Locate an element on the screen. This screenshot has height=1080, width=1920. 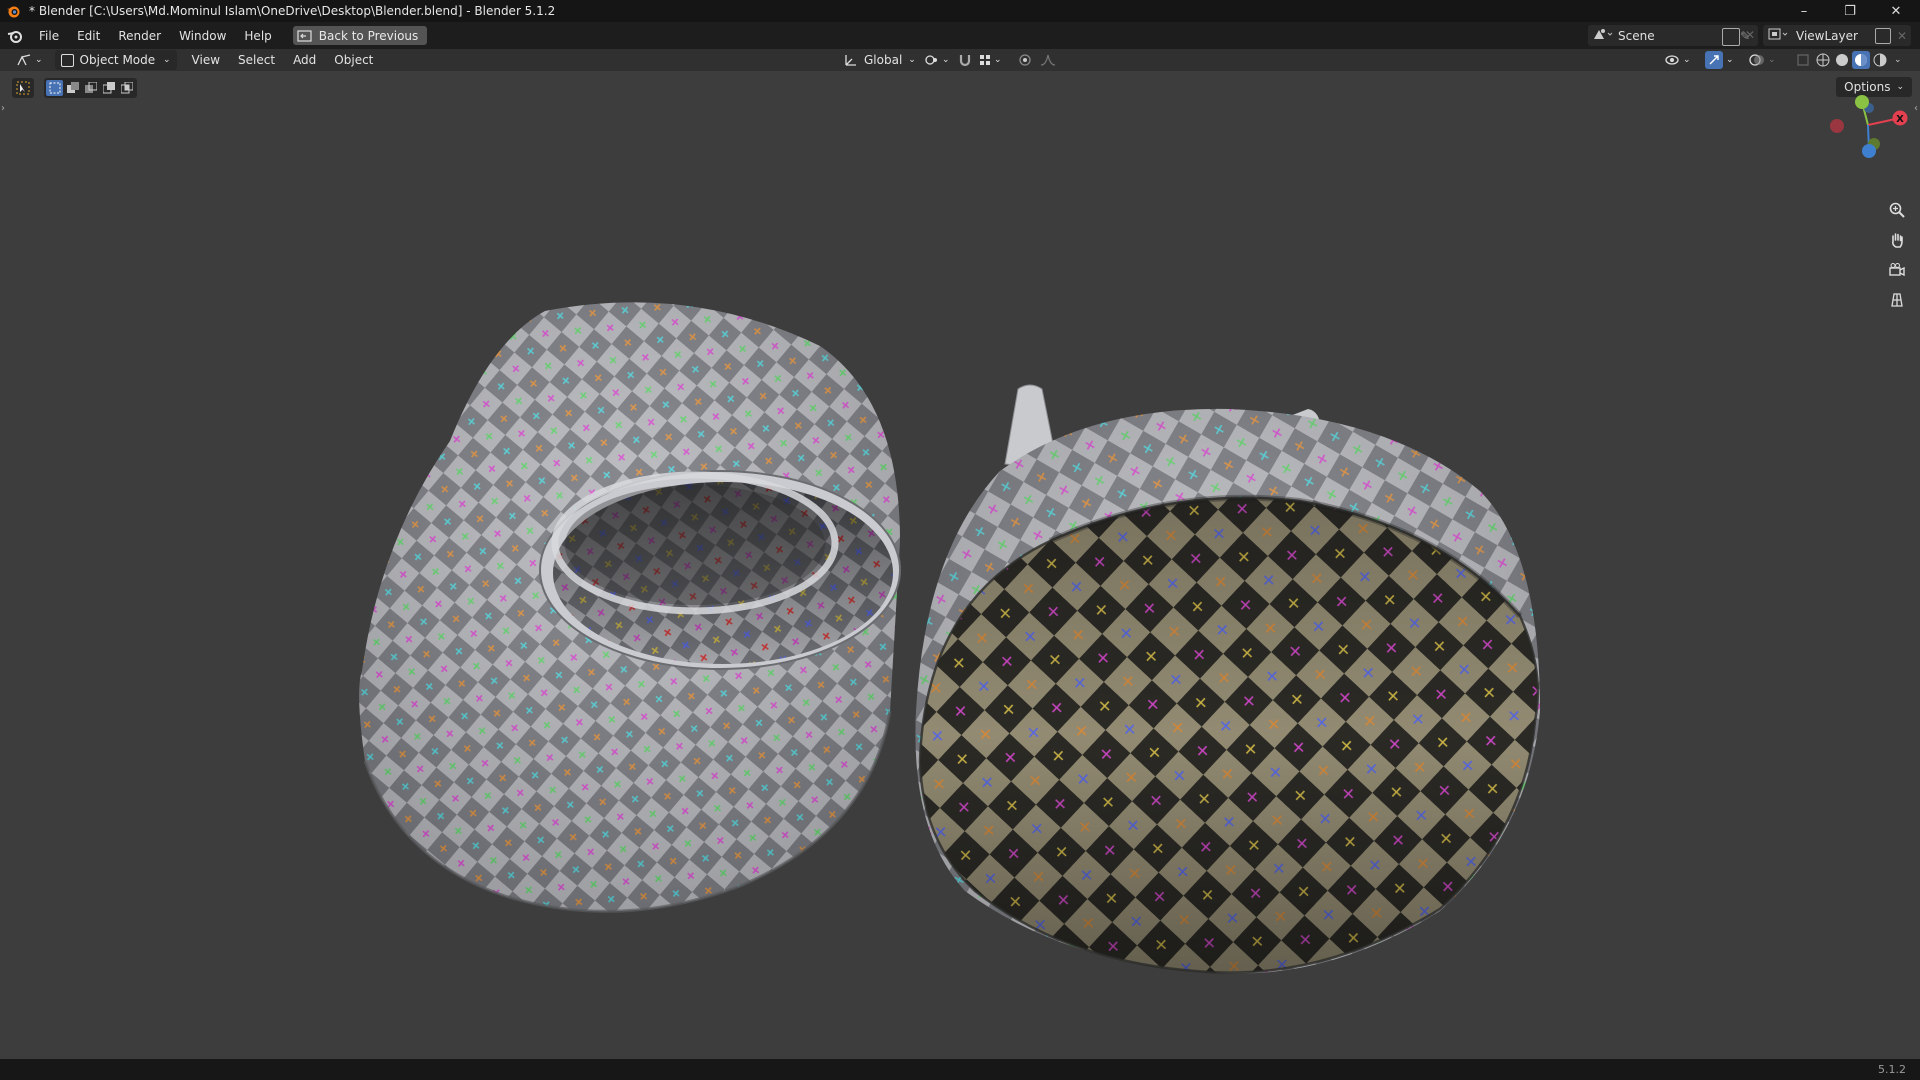
menu-window: Window is located at coordinates (202, 35).